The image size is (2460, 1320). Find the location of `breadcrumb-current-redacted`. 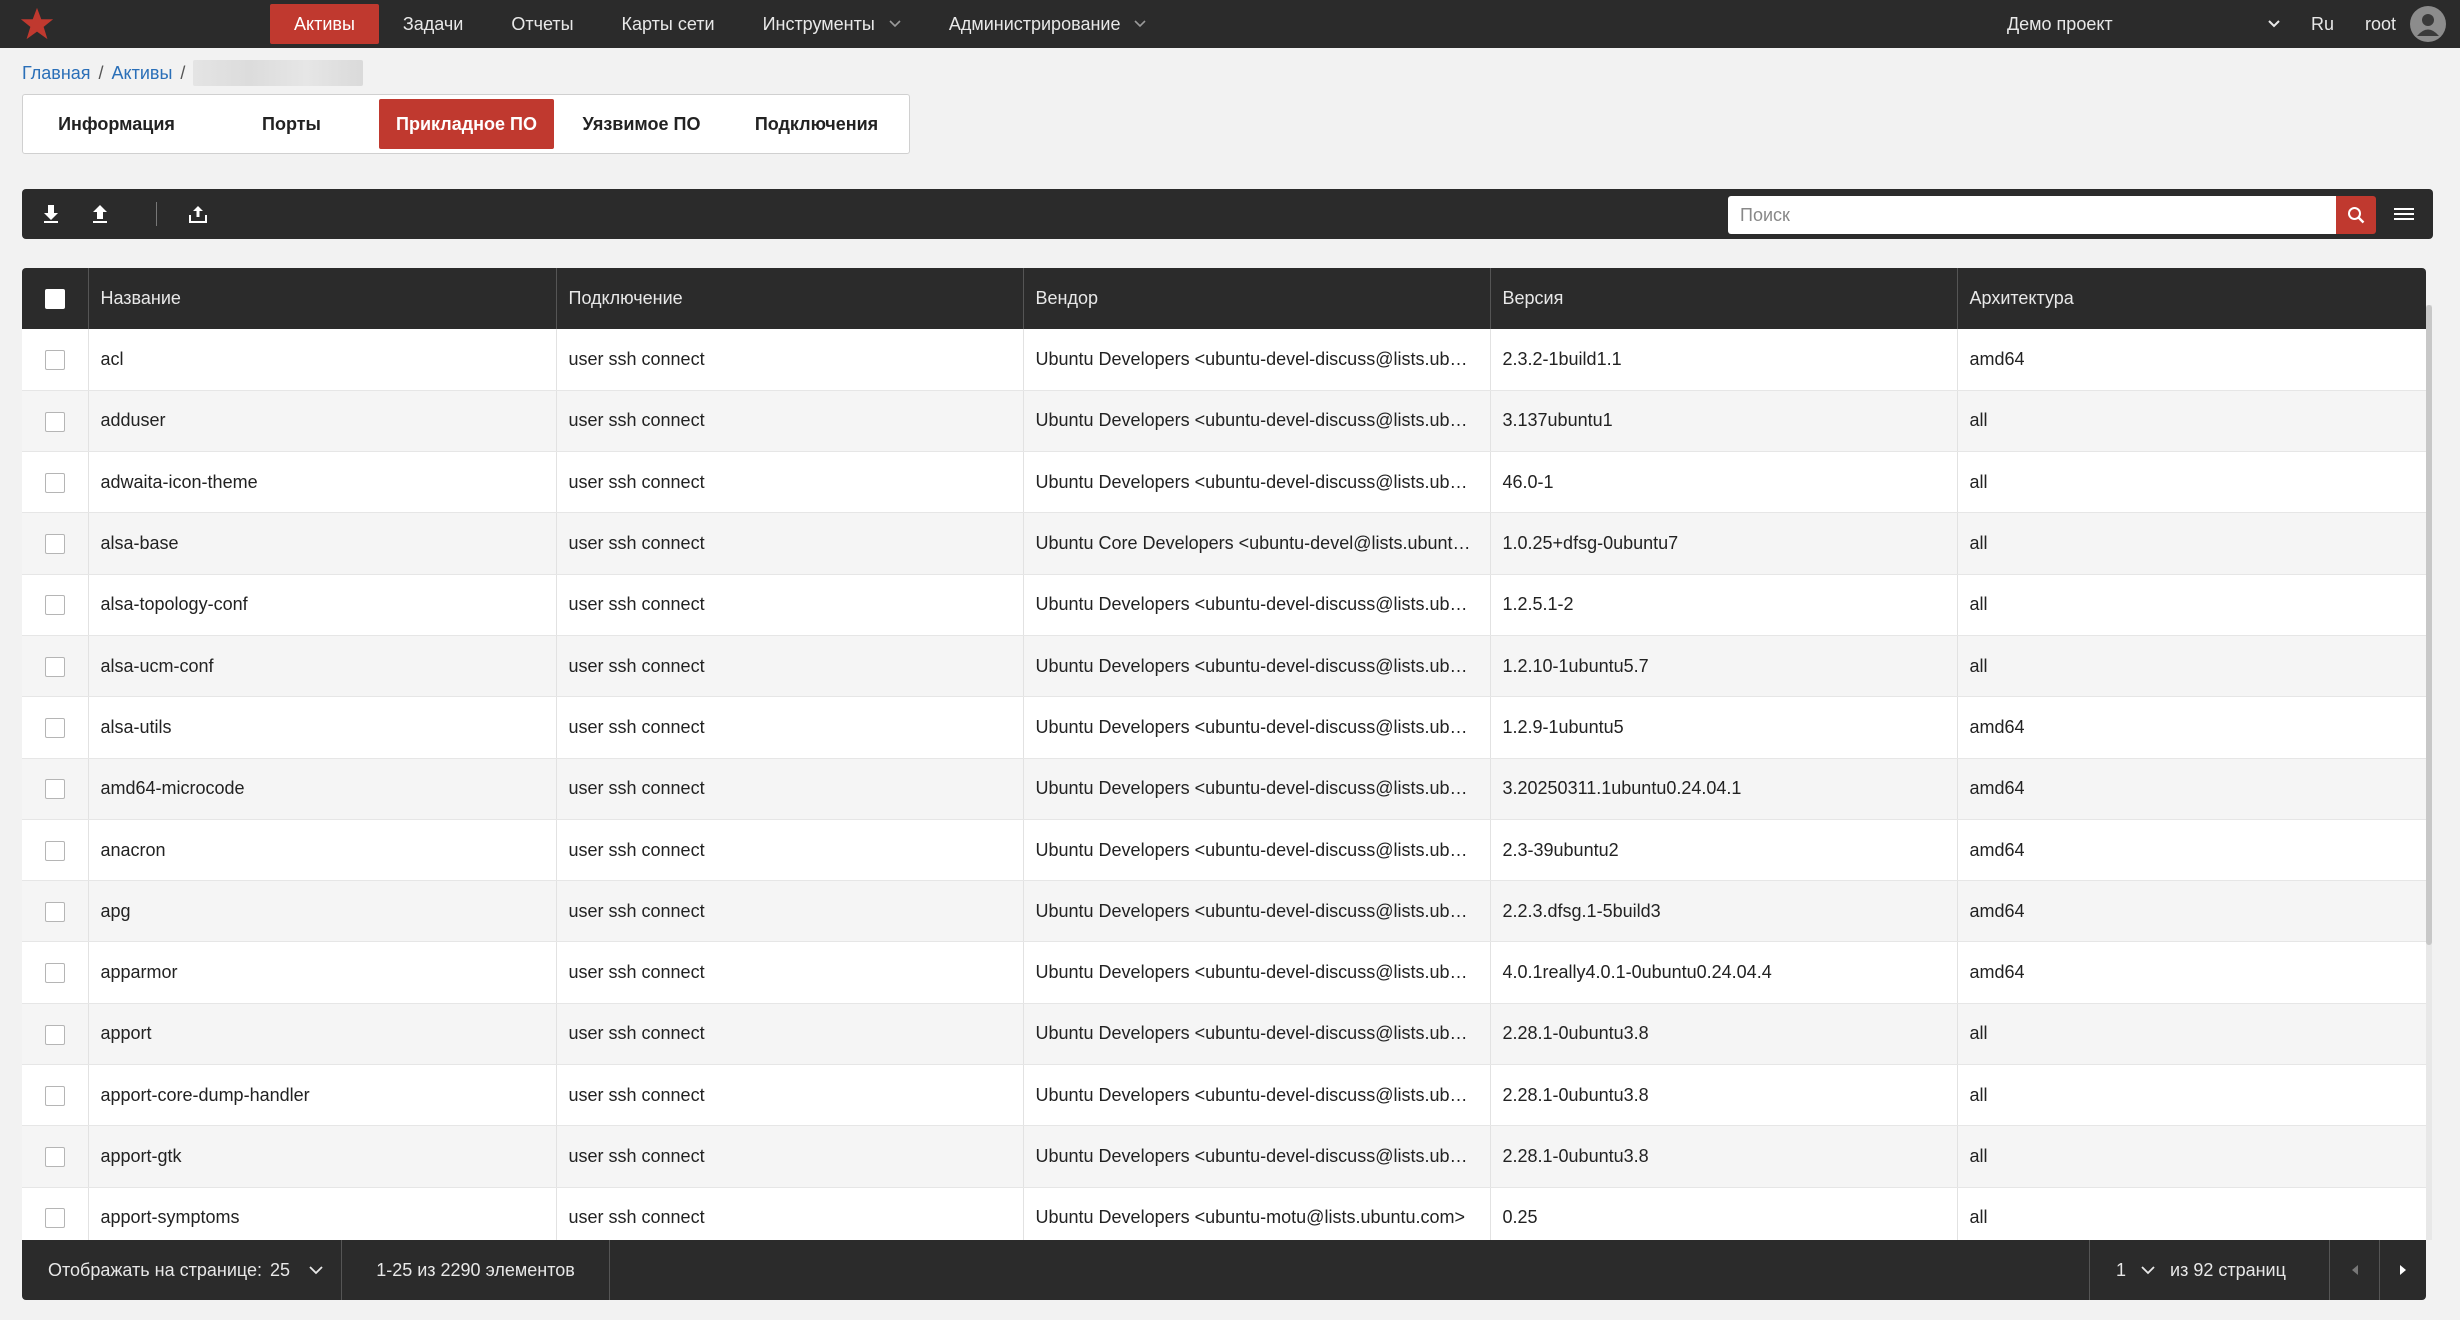

breadcrumb-current-redacted is located at coordinates (278, 73).